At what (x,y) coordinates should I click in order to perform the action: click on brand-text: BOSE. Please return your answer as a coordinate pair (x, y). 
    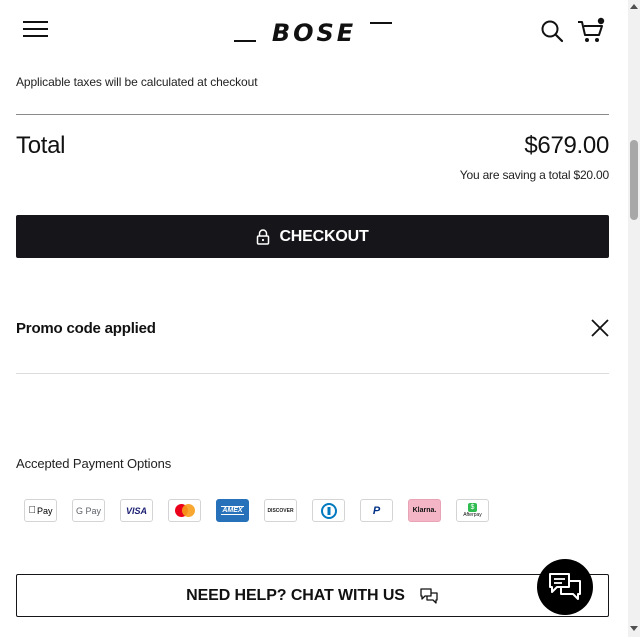
    Looking at the image, I should click on (314, 32).